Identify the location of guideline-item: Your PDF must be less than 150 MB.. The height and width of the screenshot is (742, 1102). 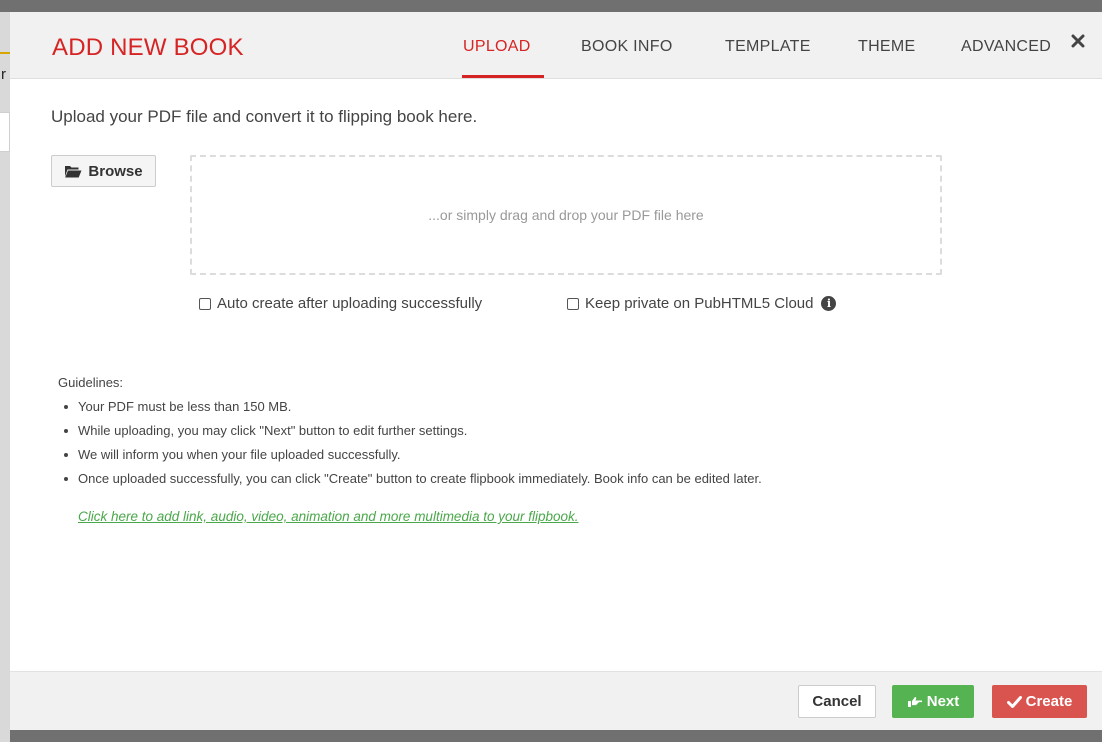
(410, 410).